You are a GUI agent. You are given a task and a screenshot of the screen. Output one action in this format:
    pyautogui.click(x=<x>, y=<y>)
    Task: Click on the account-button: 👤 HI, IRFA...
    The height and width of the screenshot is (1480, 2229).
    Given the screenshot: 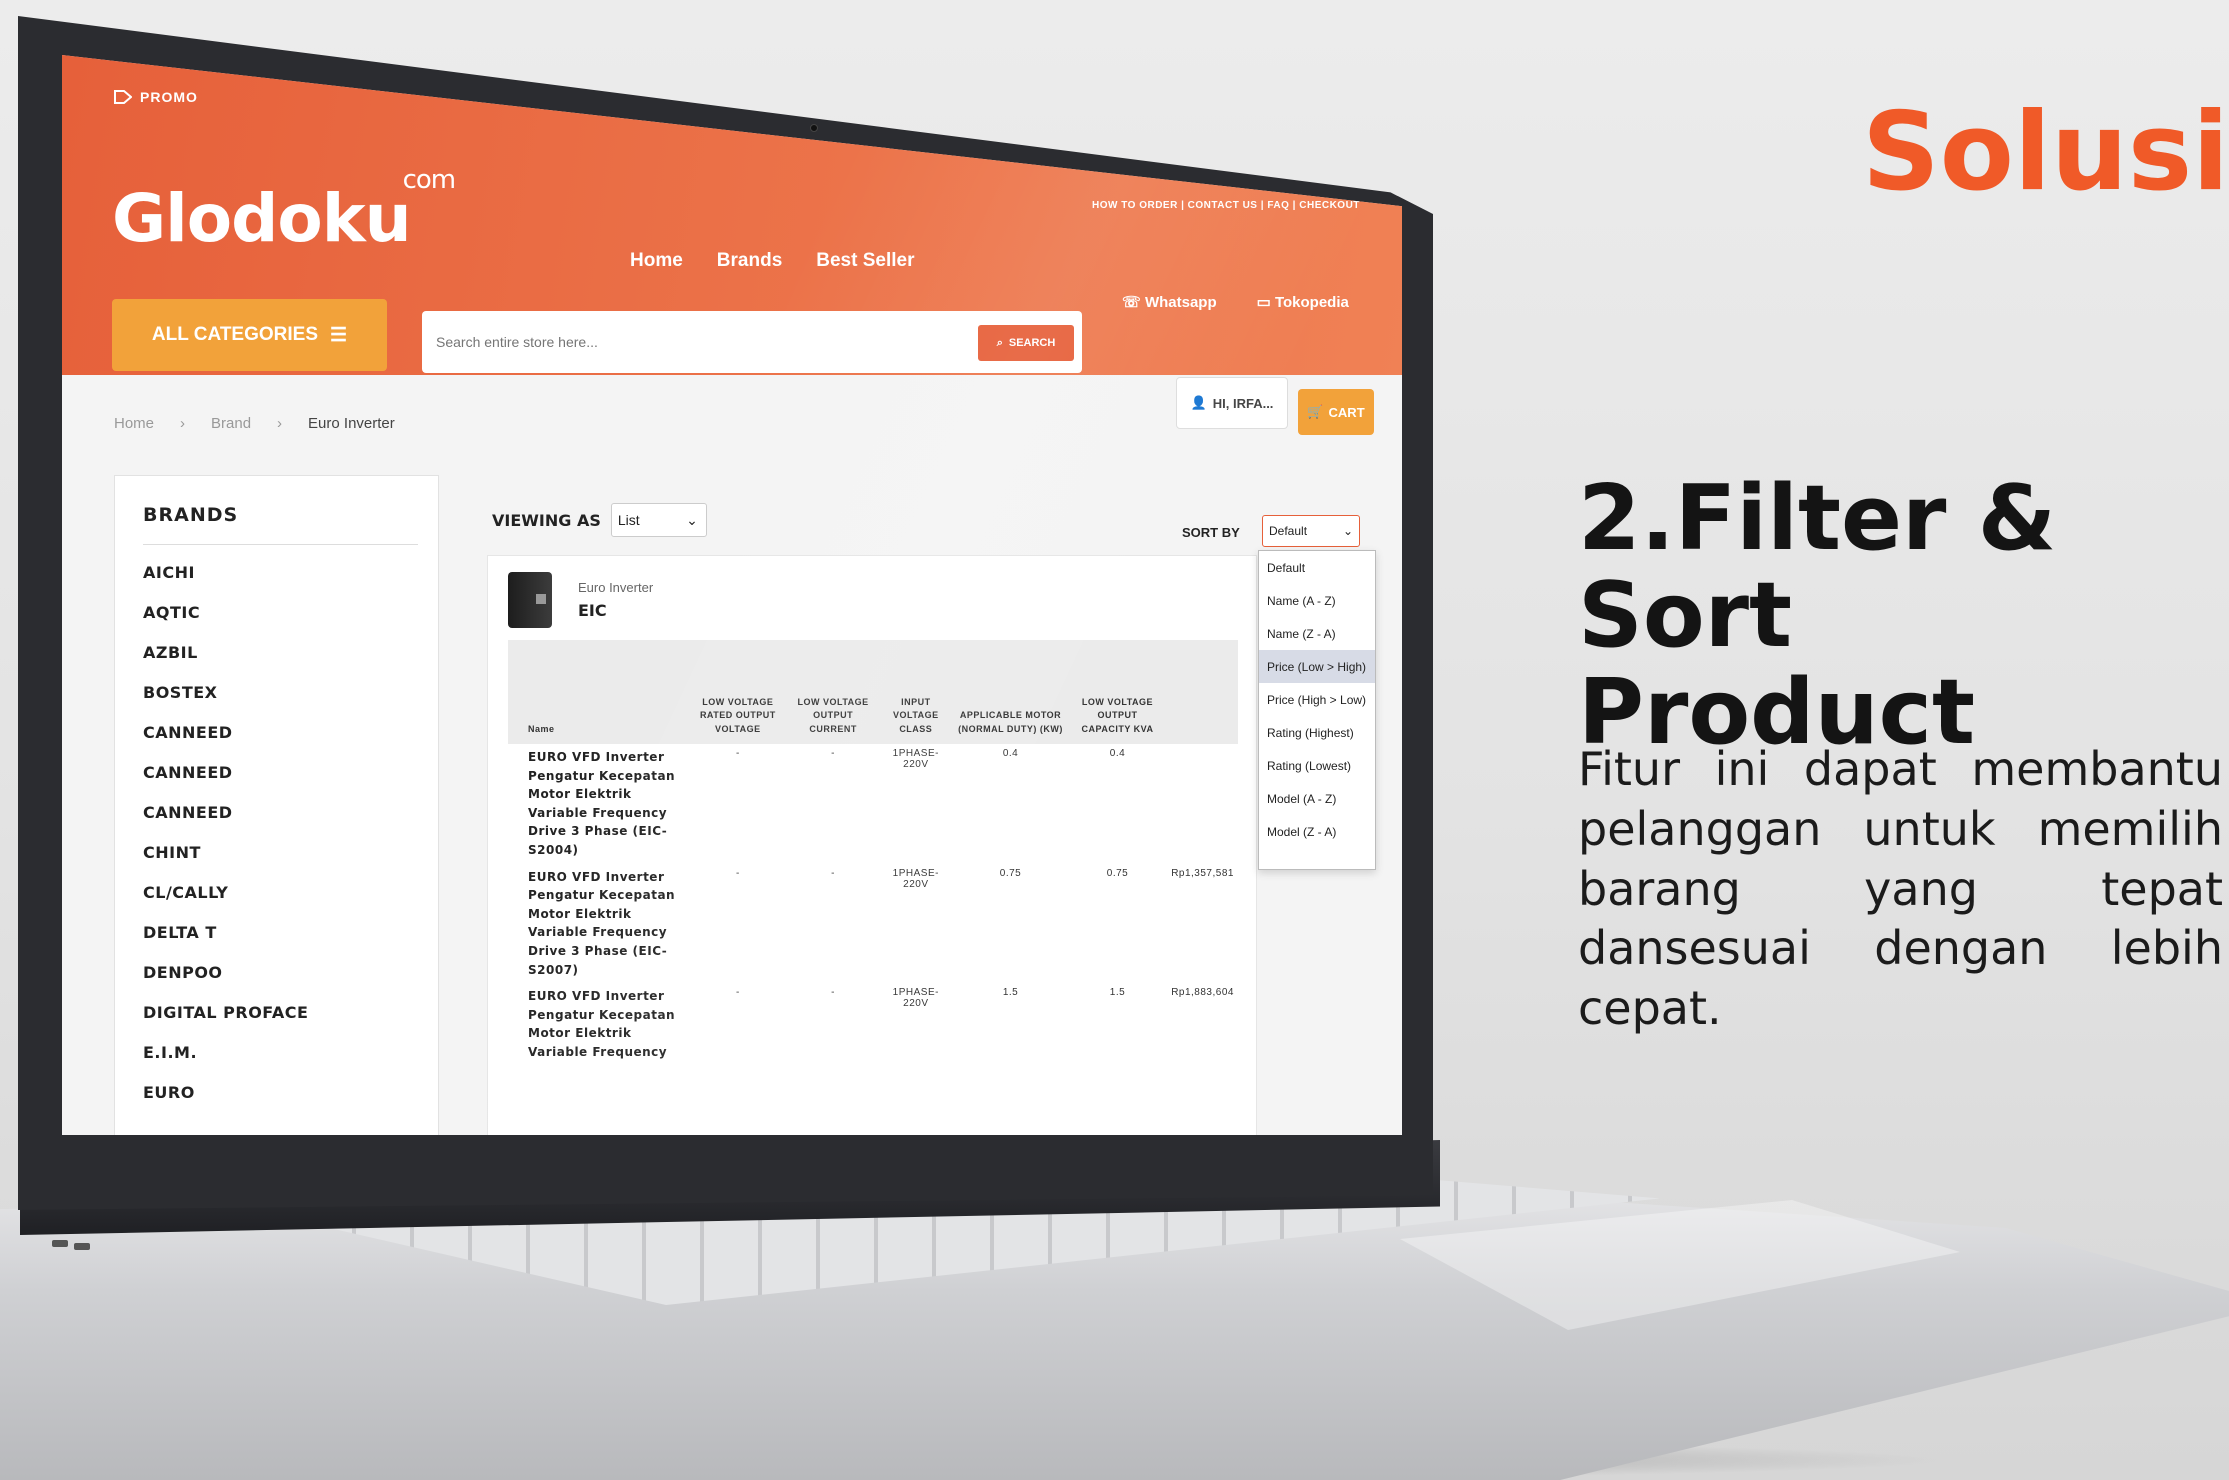 What is the action you would take?
    pyautogui.click(x=1232, y=403)
    